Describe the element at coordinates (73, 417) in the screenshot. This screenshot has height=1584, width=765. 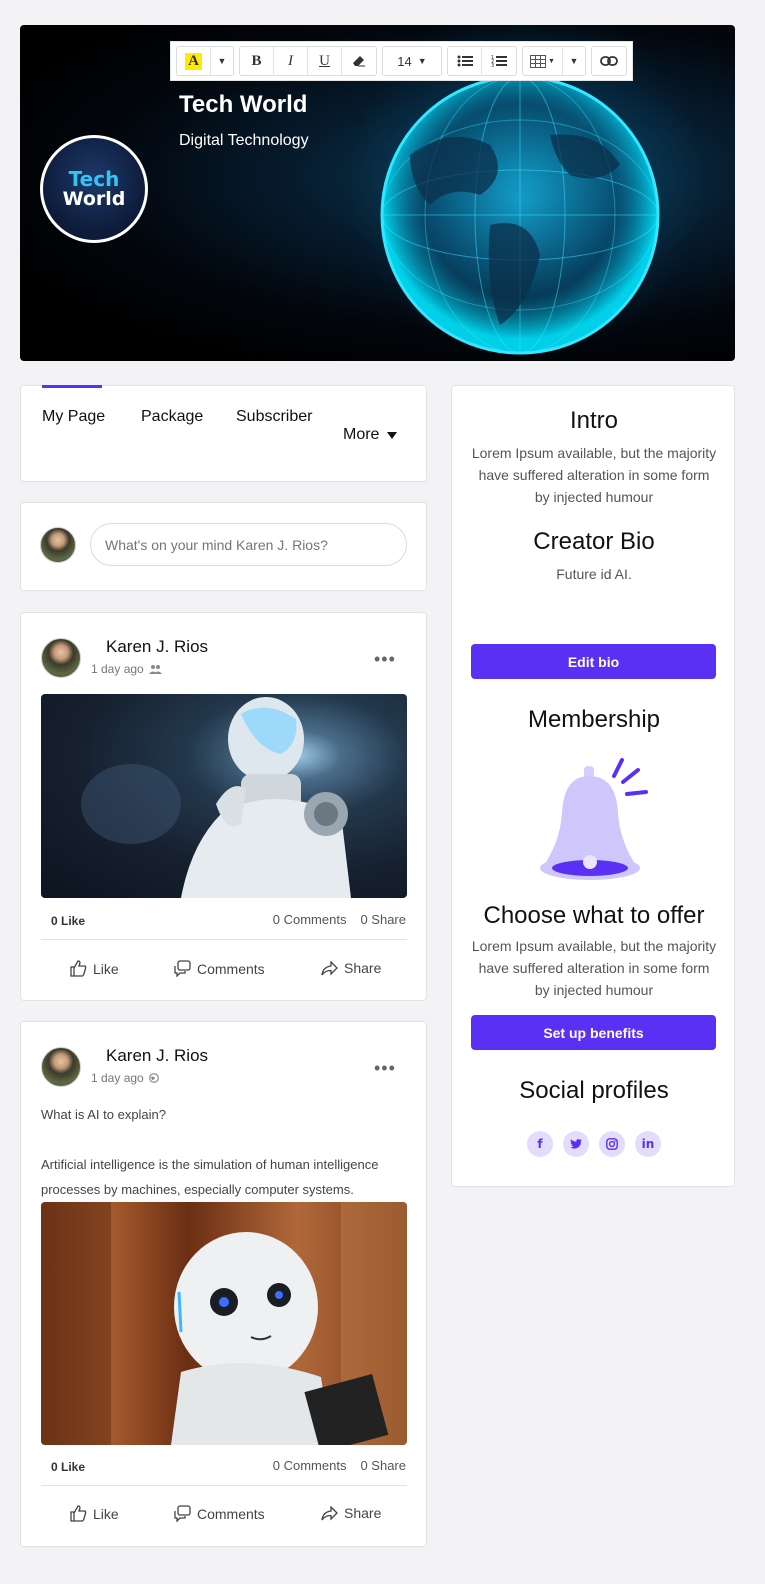
I see `tab-my-page: My Page` at that location.